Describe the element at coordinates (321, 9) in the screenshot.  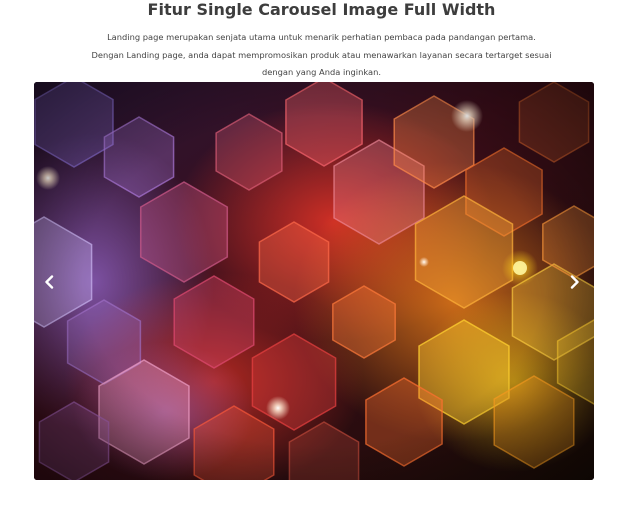
I see `section-title: Fitur Single Carousel Image Full Width` at that location.